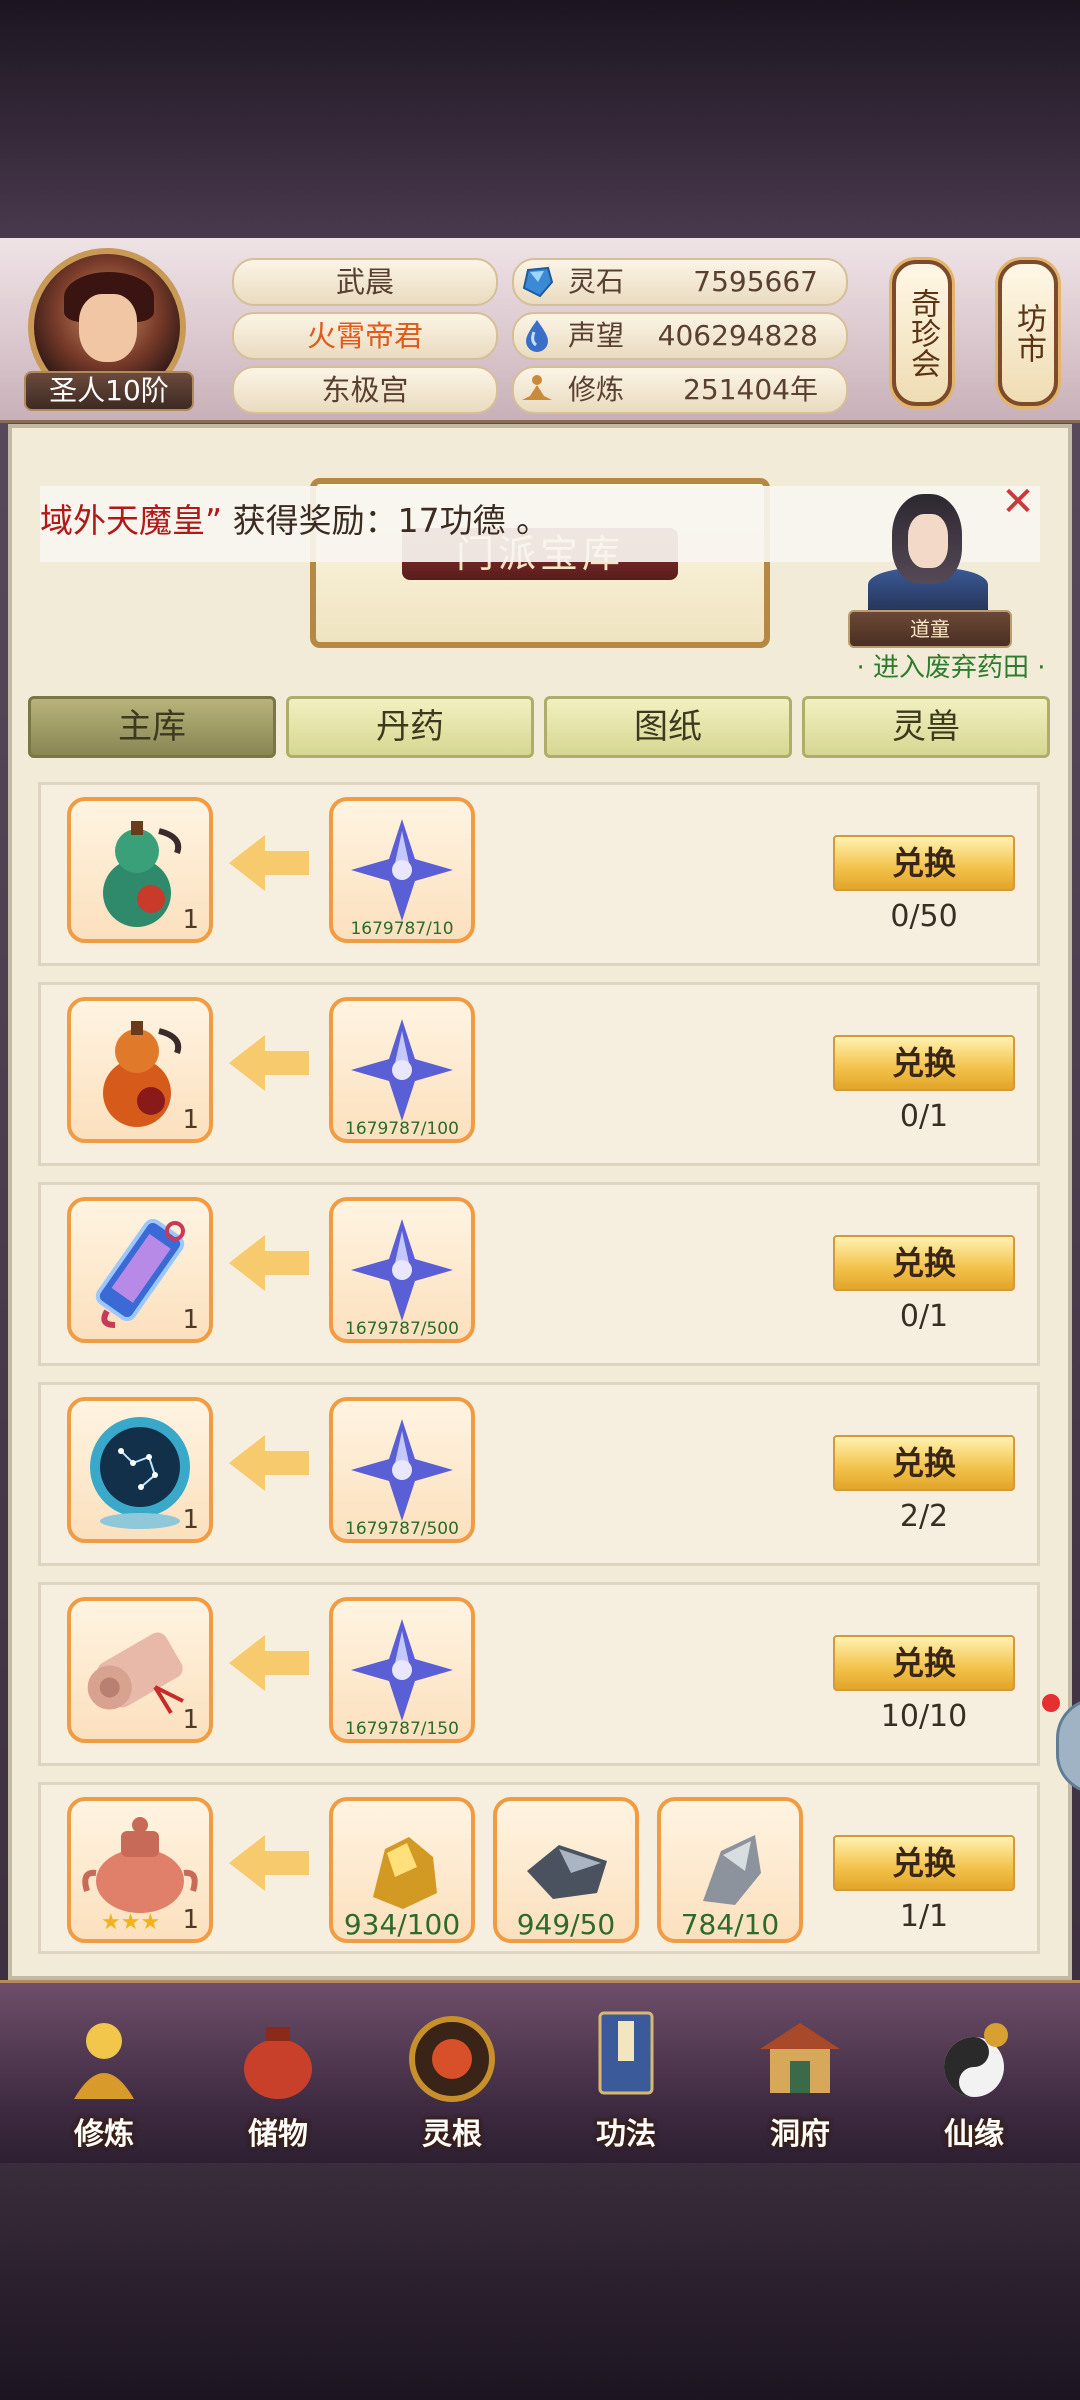  What do you see at coordinates (596, 335) in the screenshot?
I see `resource-label: 声望` at bounding box center [596, 335].